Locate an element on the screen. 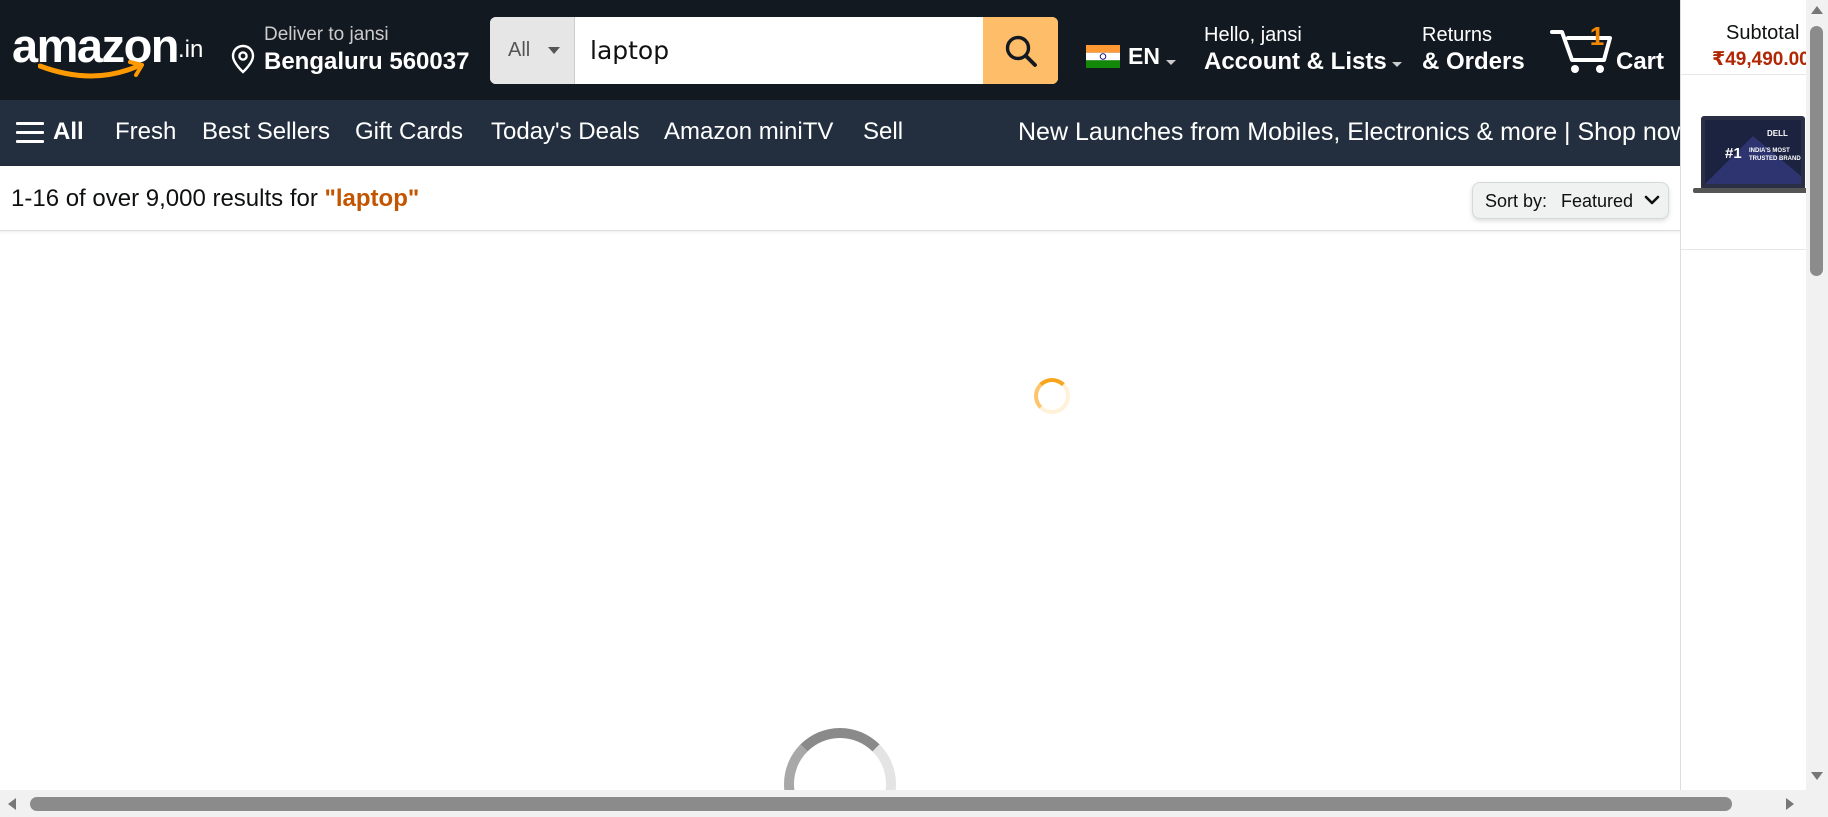 The width and height of the screenshot is (1828, 817). deliver-line1: Deliver to jansi is located at coordinates (326, 34).